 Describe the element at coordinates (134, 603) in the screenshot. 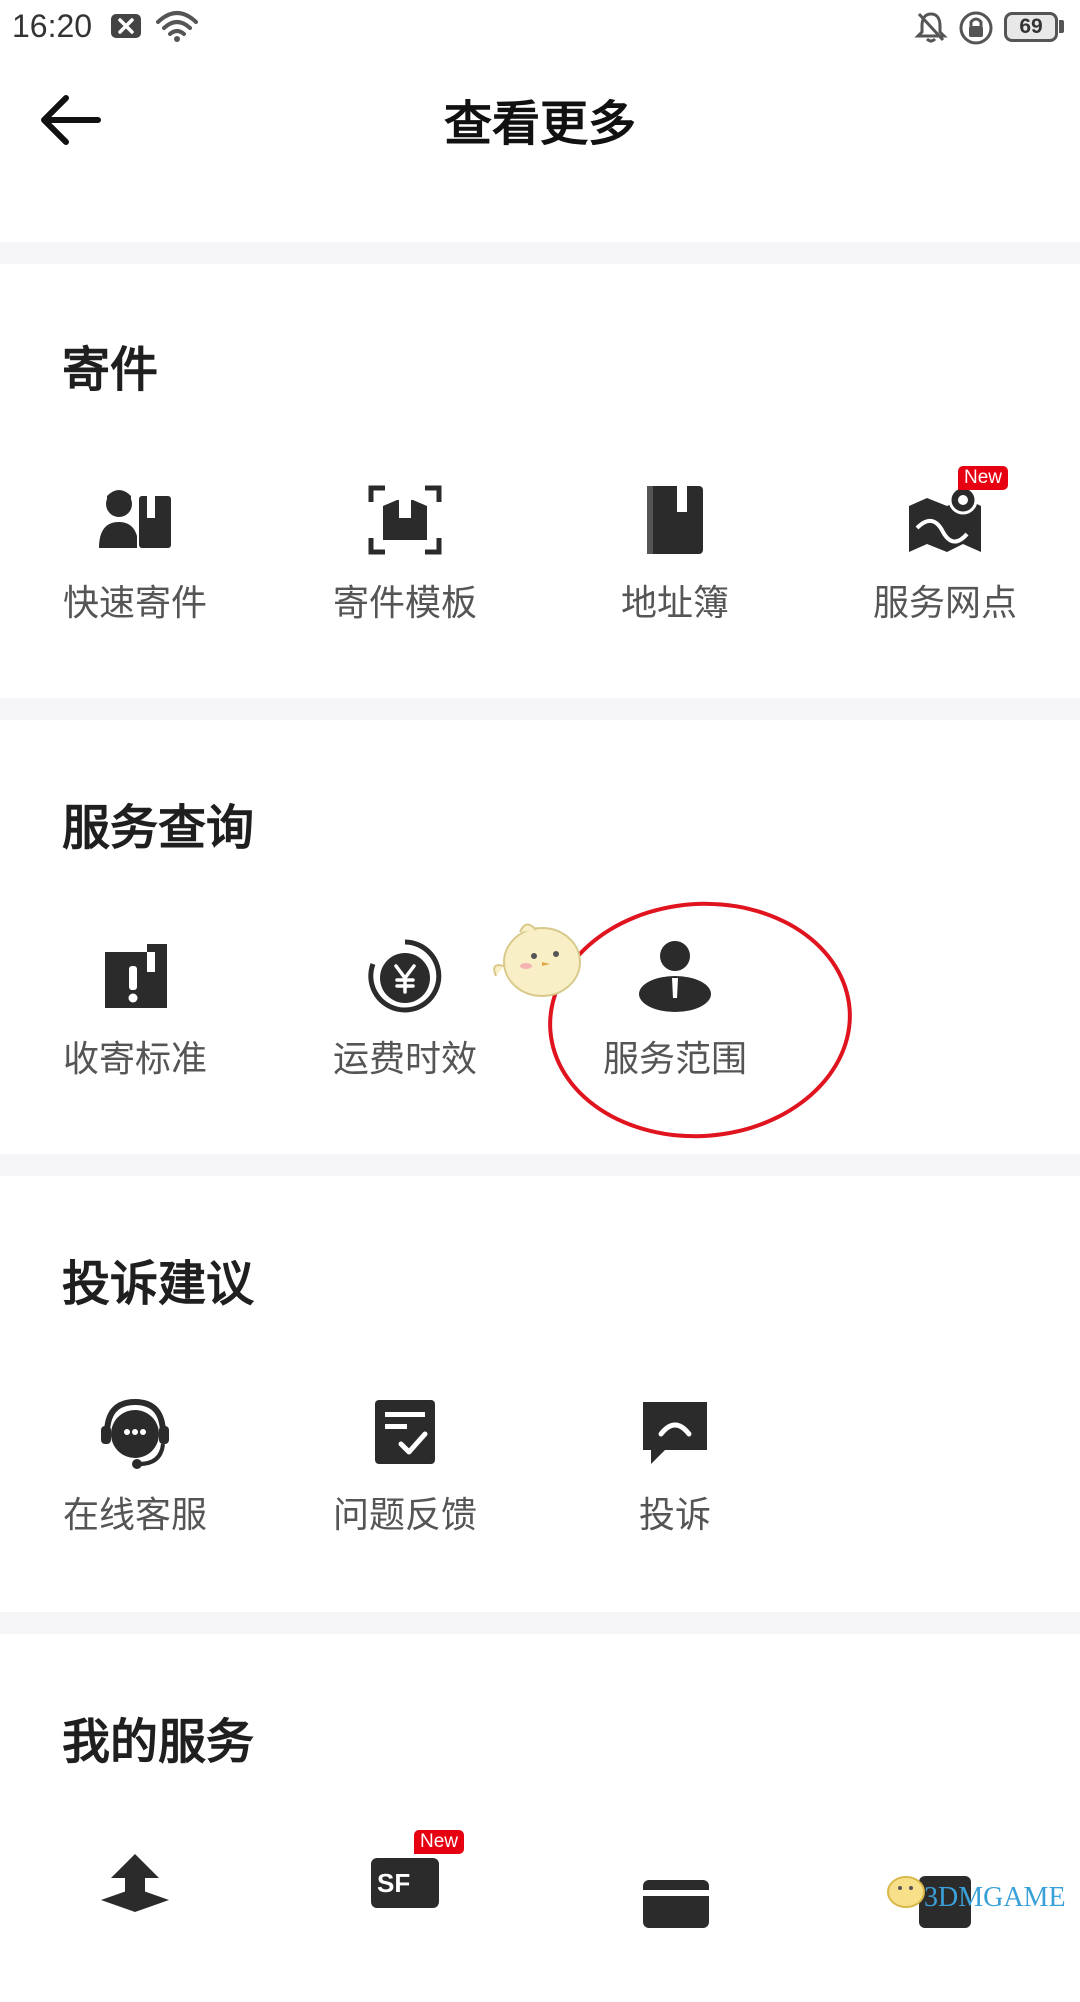

I see `item-label: 快速寄件` at that location.